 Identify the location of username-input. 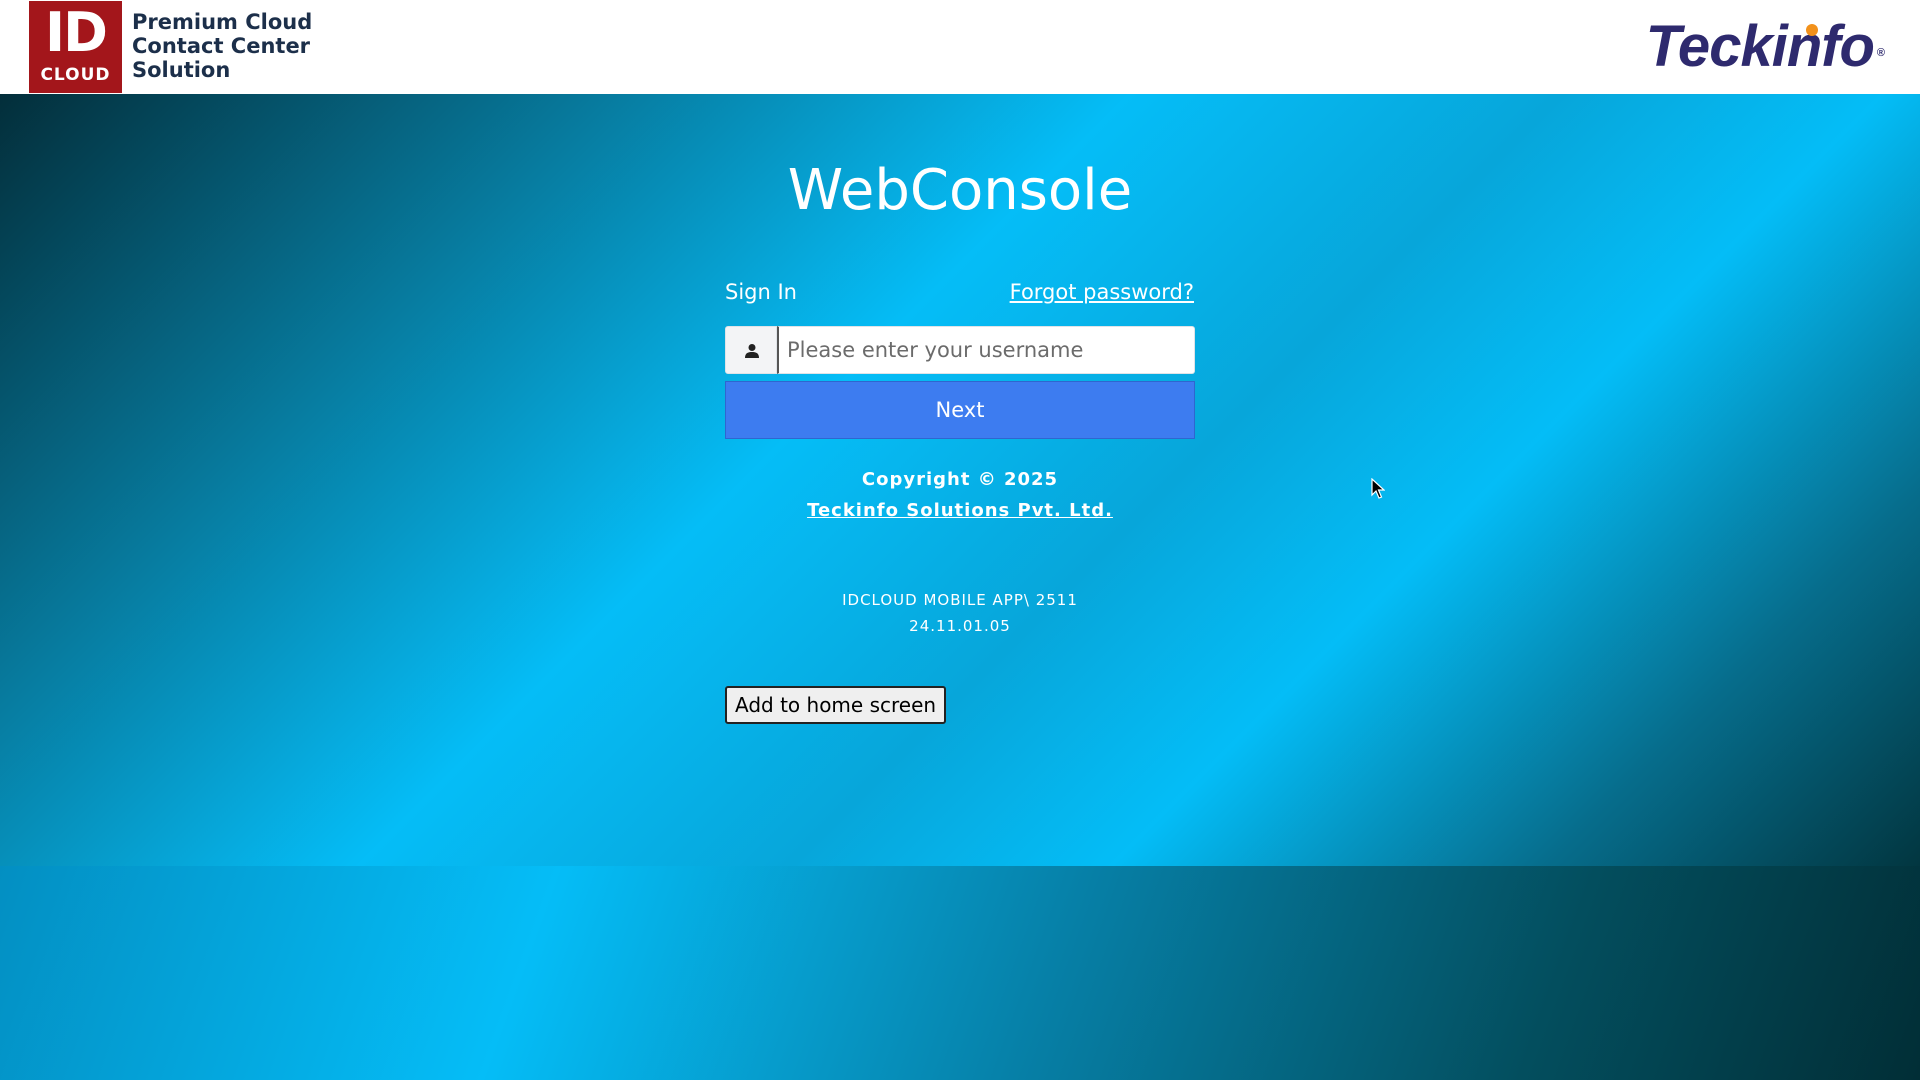
(986, 350).